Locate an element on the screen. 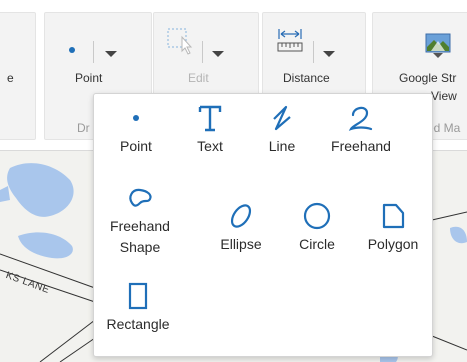  line-tool-label: Line is located at coordinates (282, 146).